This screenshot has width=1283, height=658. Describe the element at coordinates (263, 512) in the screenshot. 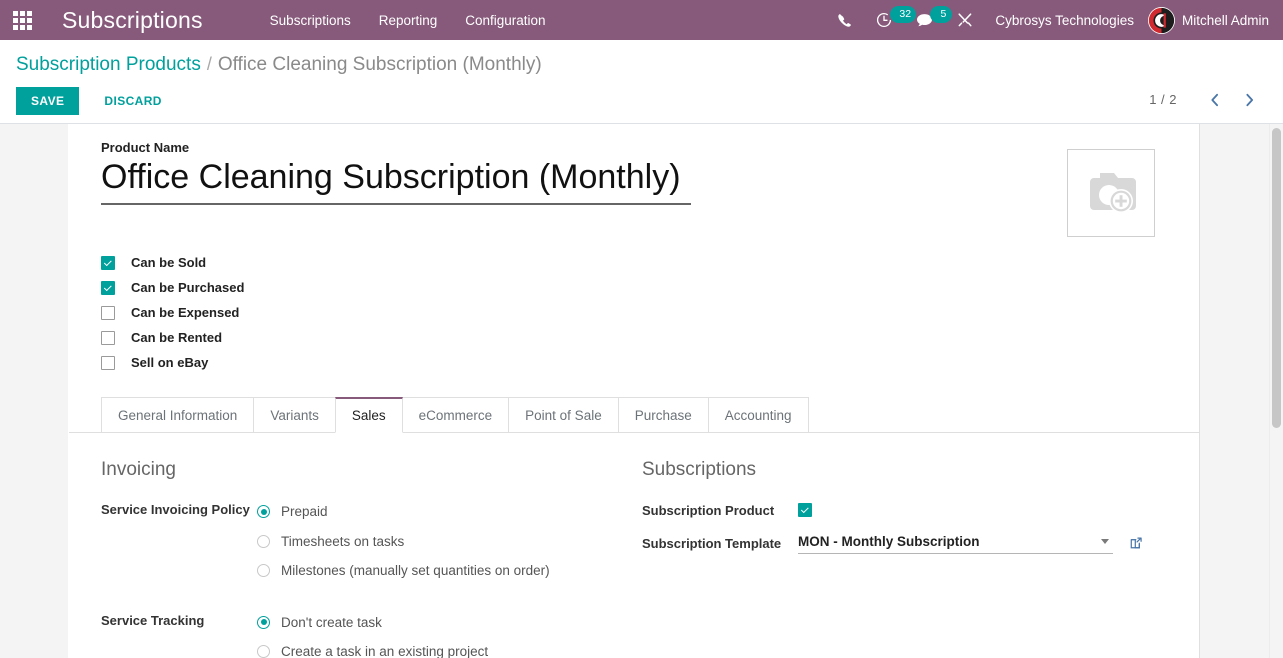

I see `prepaid-radio` at that location.